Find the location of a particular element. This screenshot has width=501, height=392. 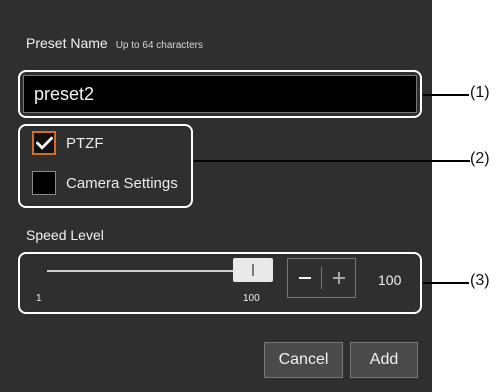

camera-settings-checkbox is located at coordinates (44, 183).